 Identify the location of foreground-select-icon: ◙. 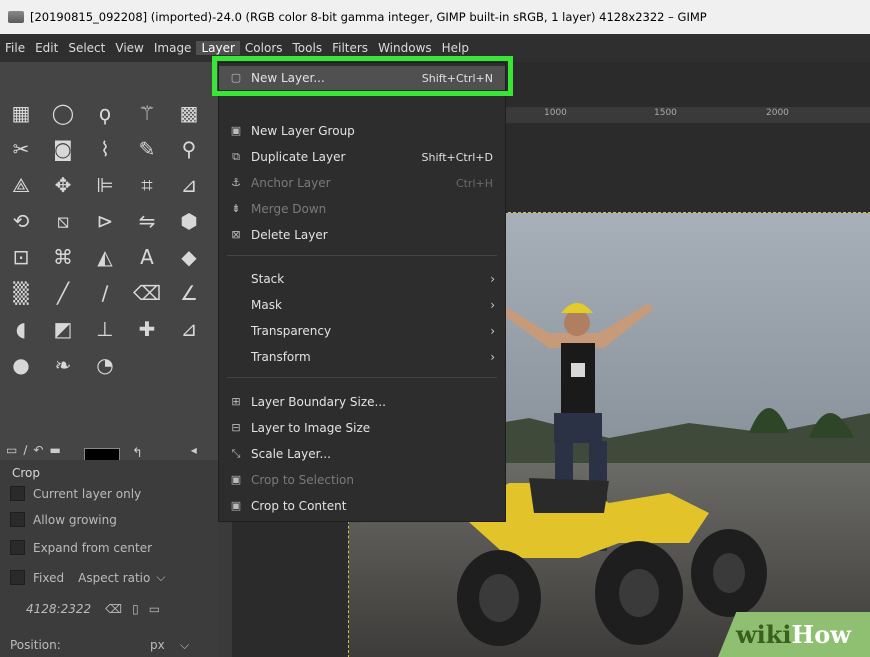
(63, 149).